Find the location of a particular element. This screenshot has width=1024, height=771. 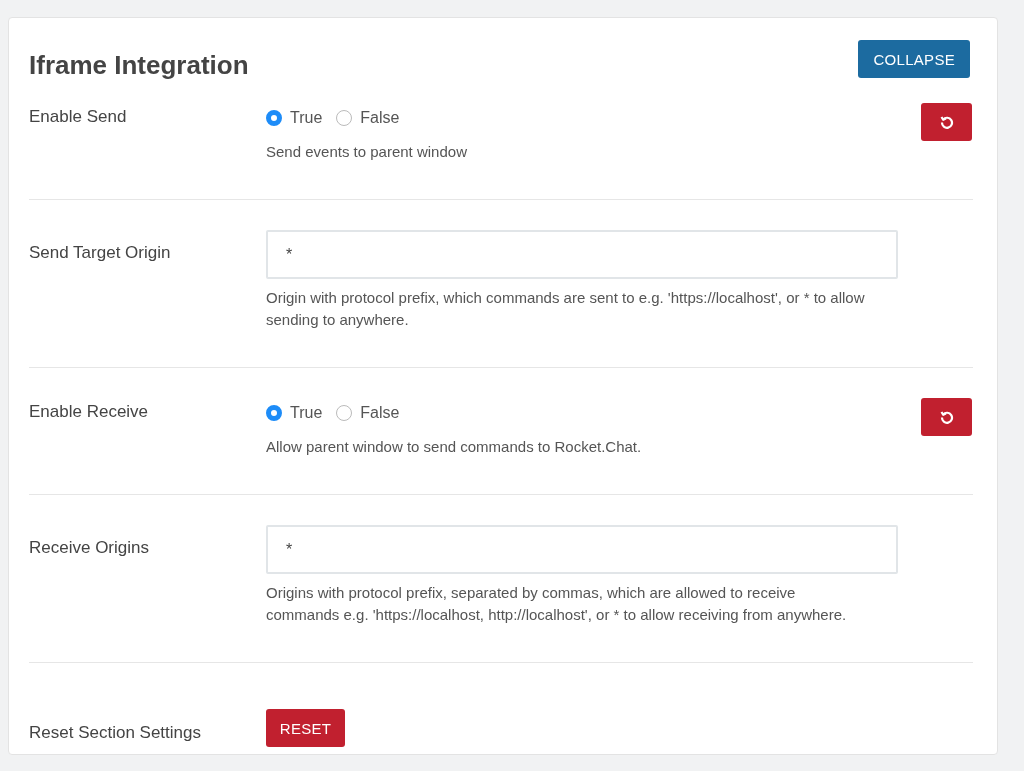

reset-button: RESET is located at coordinates (305, 728).